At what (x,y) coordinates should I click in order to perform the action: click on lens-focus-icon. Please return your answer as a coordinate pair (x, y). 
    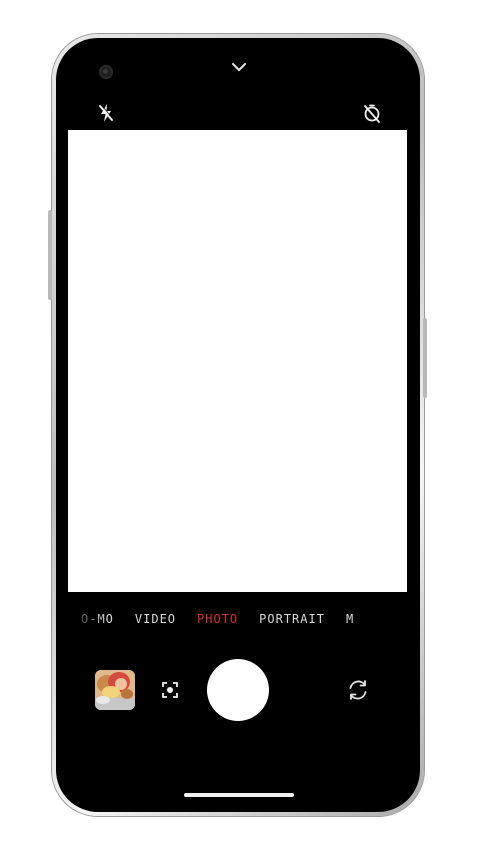
    Looking at the image, I should click on (170, 690).